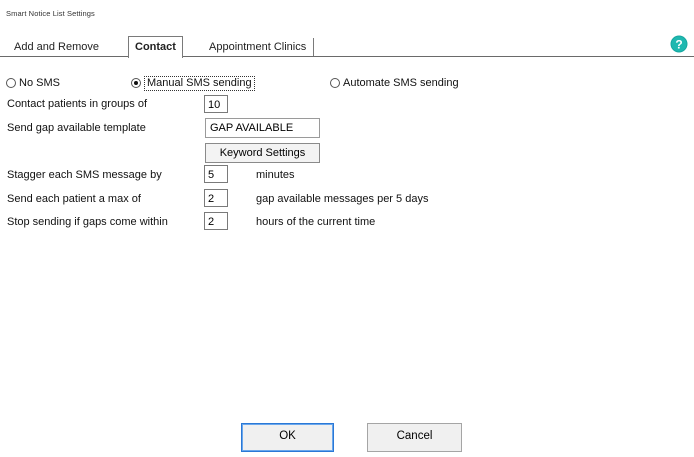 This screenshot has width=694, height=457. I want to click on stagger-unit: minutes, so click(275, 175).